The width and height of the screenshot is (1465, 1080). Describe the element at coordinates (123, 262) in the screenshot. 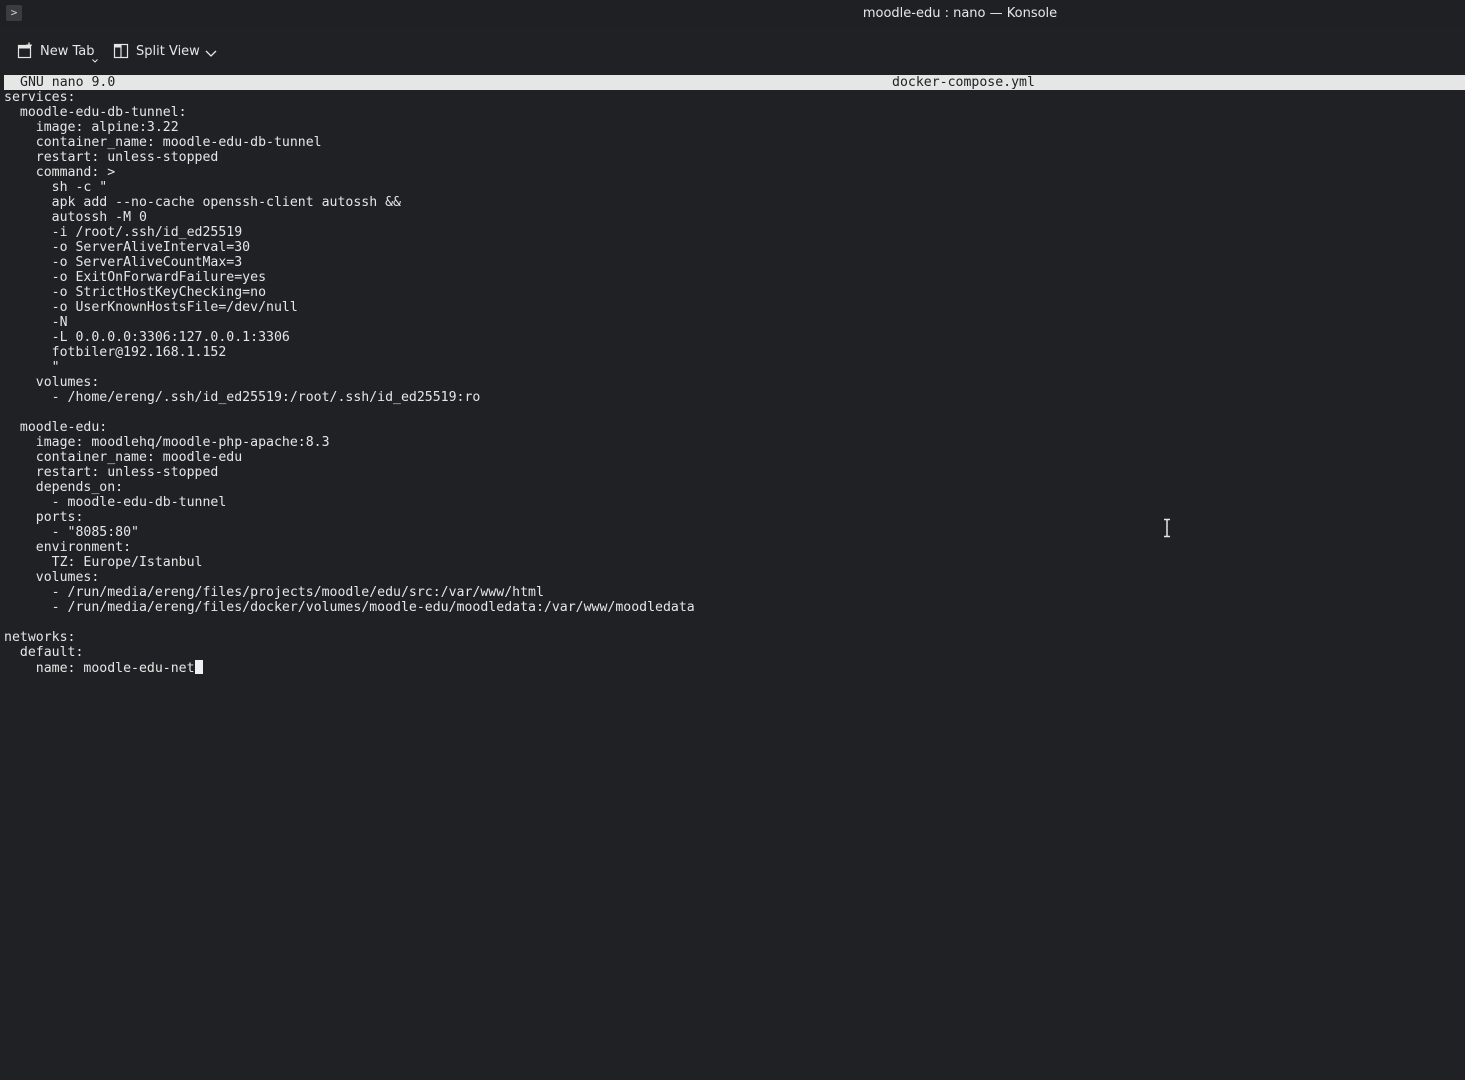

I see `code-line-text: -o ServerAliveCountMax=3` at that location.